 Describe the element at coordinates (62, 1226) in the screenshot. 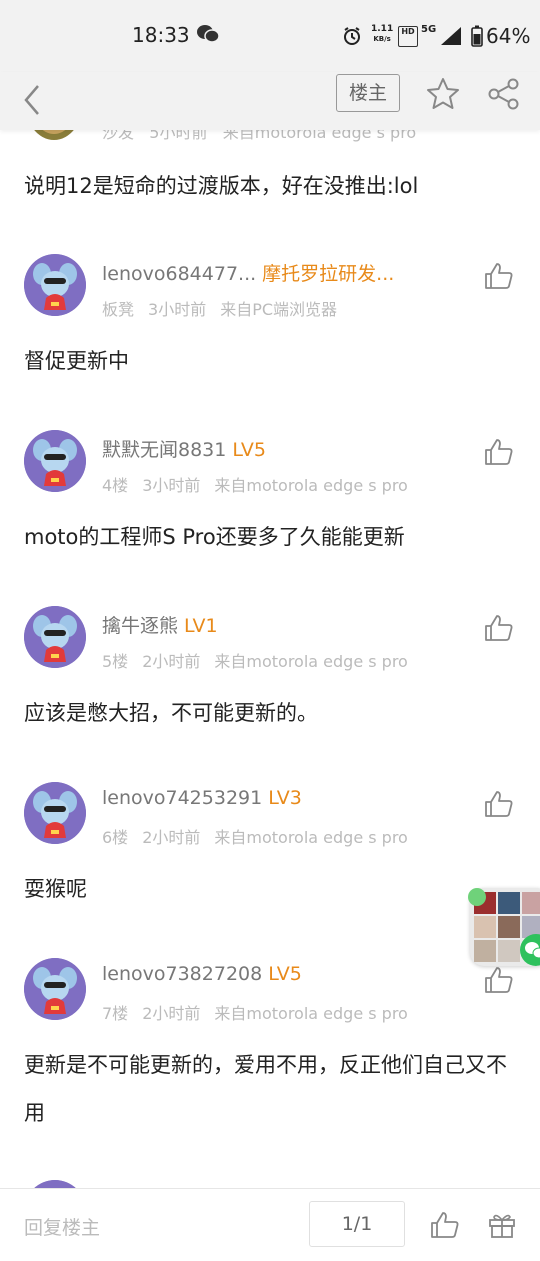

I see `reply-input: 回复楼主` at that location.